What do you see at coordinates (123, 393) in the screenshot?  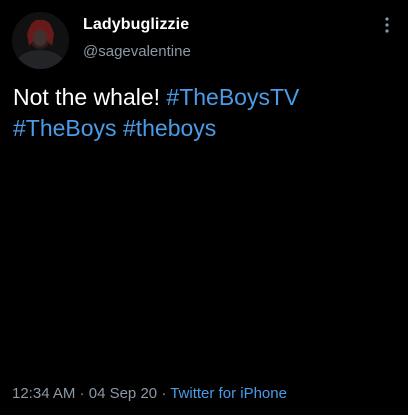 I see `tweet-date: 04 Sep 20` at bounding box center [123, 393].